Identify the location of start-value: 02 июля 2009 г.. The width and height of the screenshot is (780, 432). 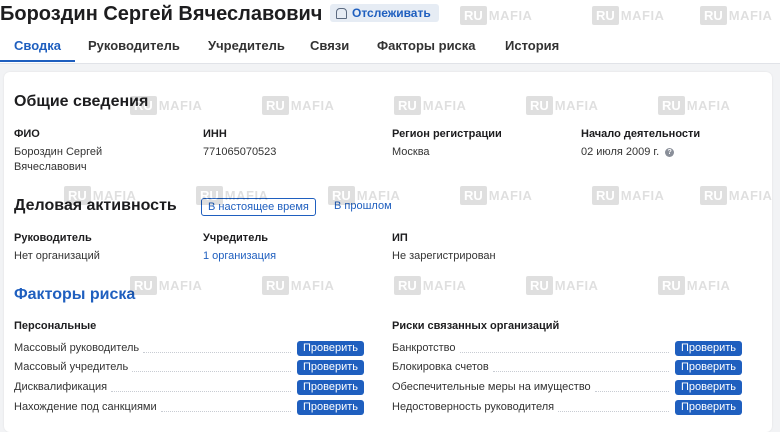
(620, 152).